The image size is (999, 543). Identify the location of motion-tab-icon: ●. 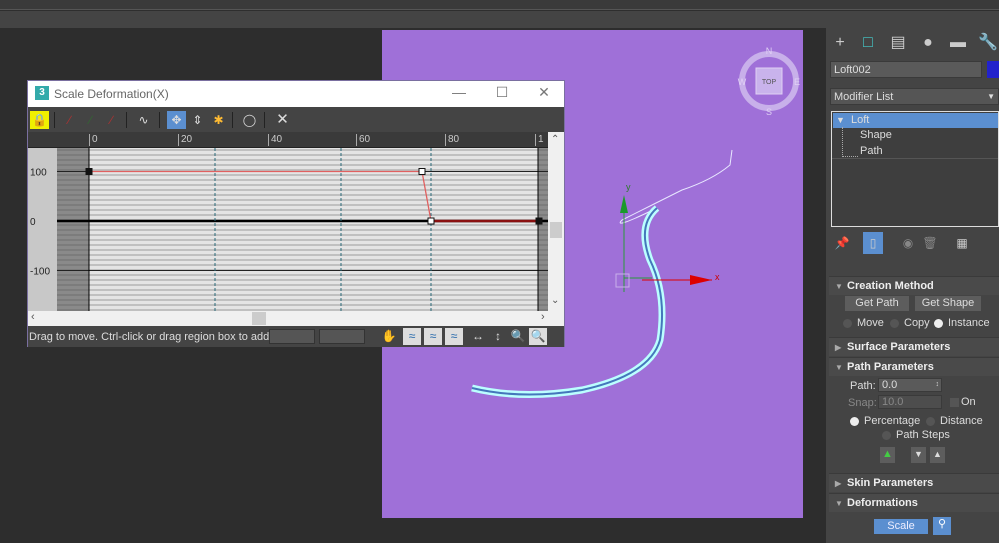
(928, 43).